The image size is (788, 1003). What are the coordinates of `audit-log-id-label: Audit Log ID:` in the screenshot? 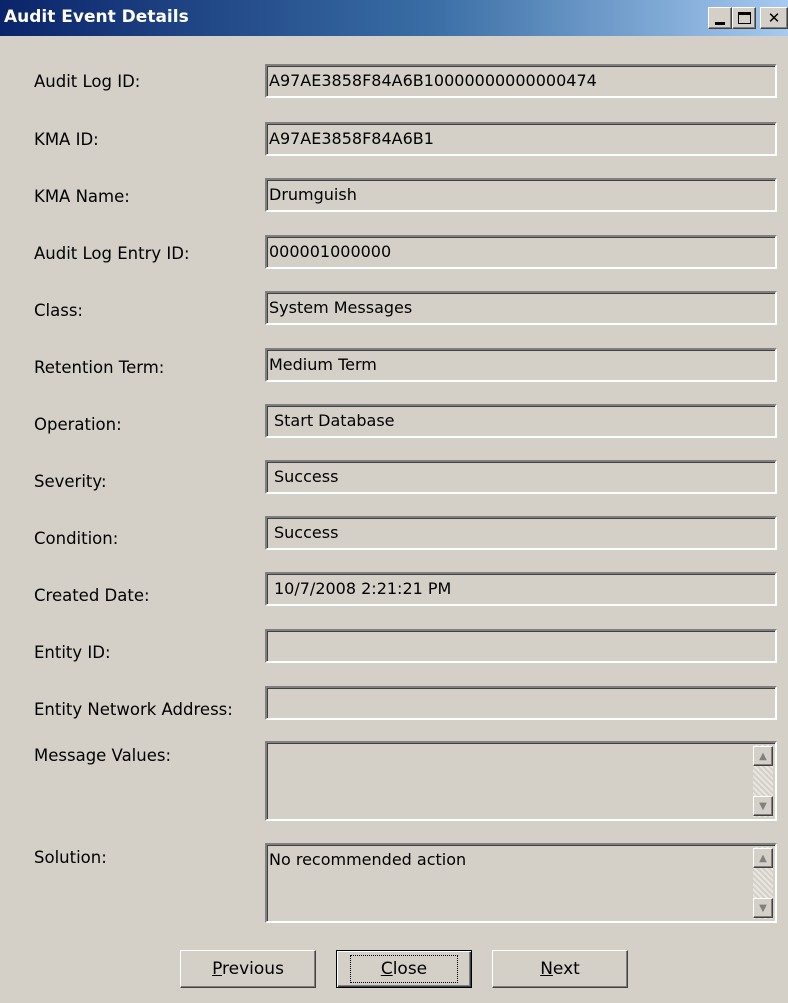 It's located at (87, 81).